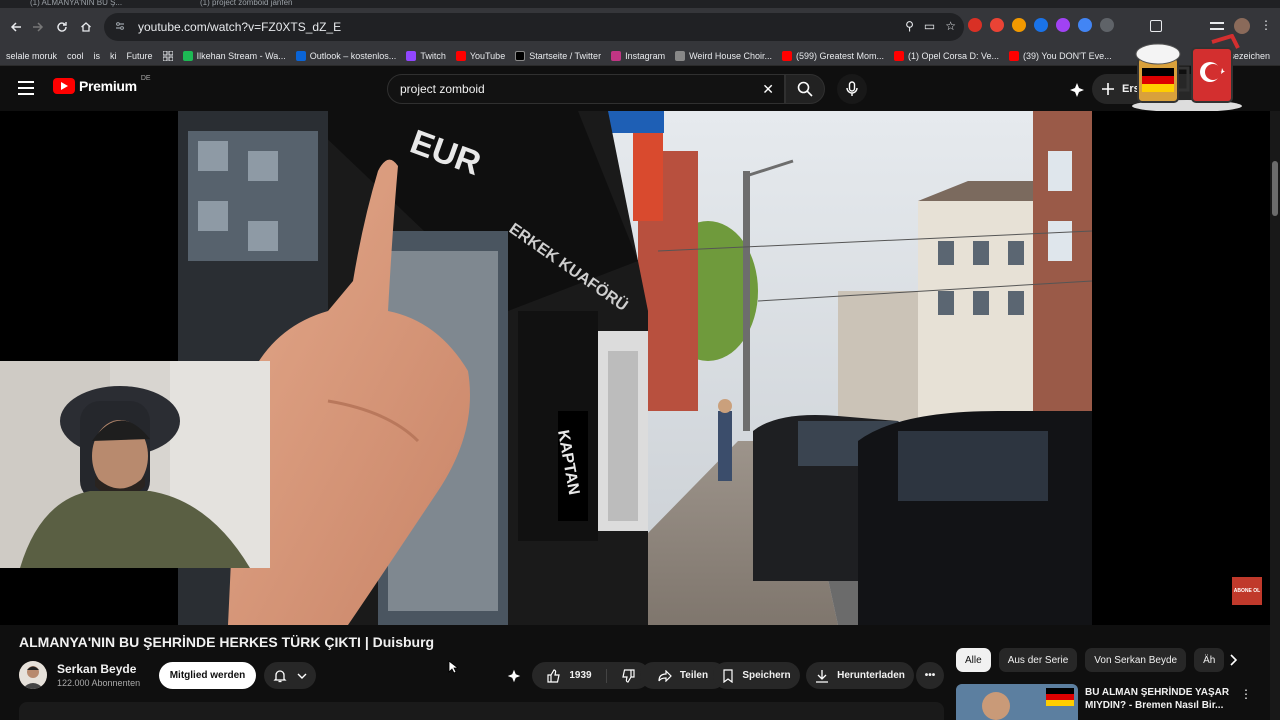  What do you see at coordinates (38, 27) in the screenshot?
I see `forward-arrow-icon` at bounding box center [38, 27].